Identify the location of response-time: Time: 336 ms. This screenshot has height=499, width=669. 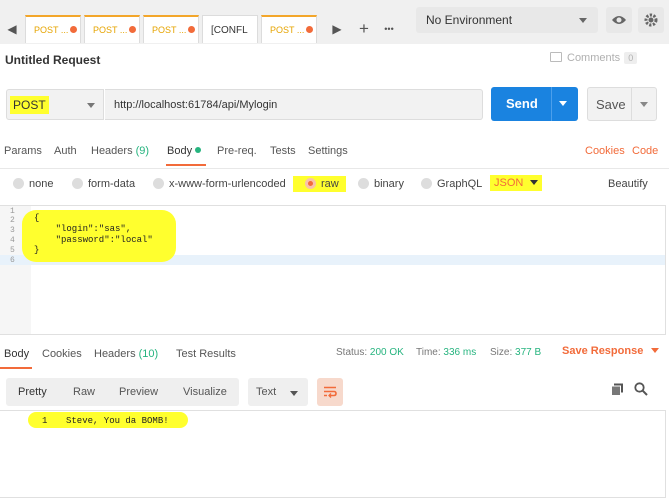
(446, 352).